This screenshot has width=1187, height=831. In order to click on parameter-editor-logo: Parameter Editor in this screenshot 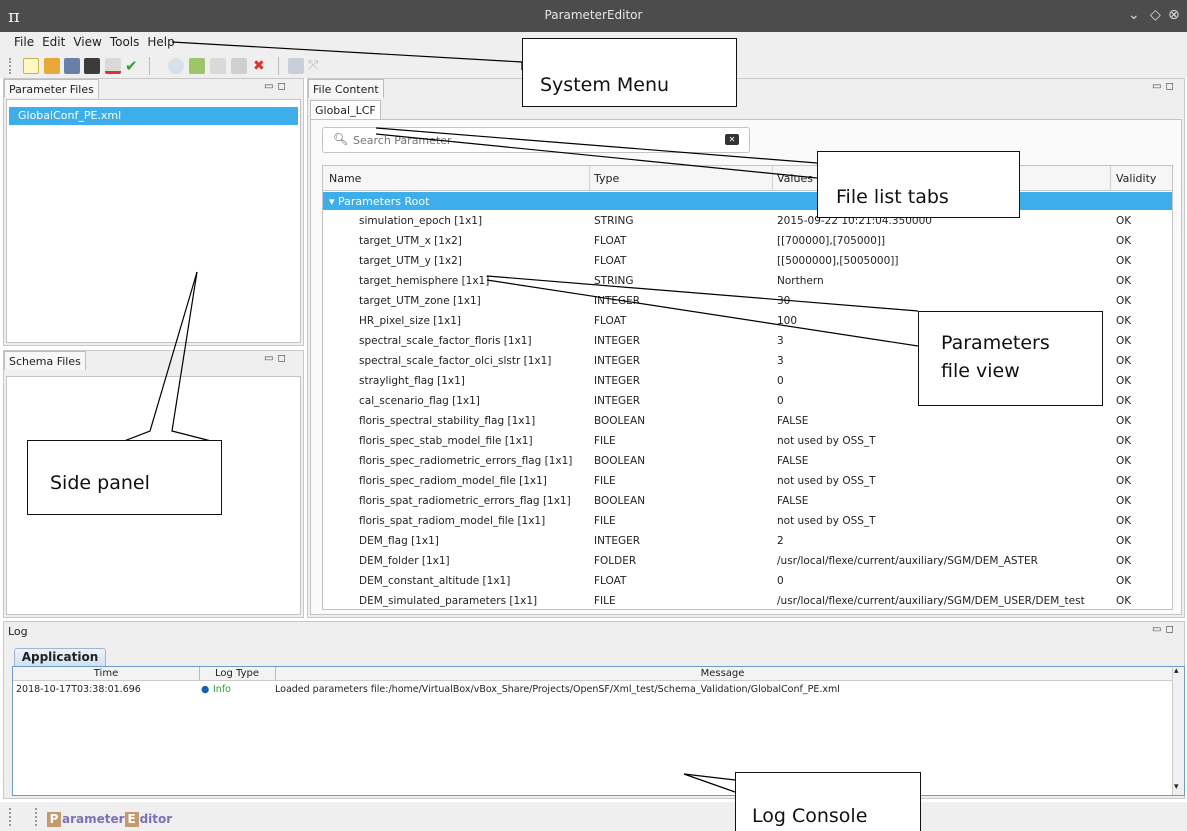, I will do `click(109, 819)`.